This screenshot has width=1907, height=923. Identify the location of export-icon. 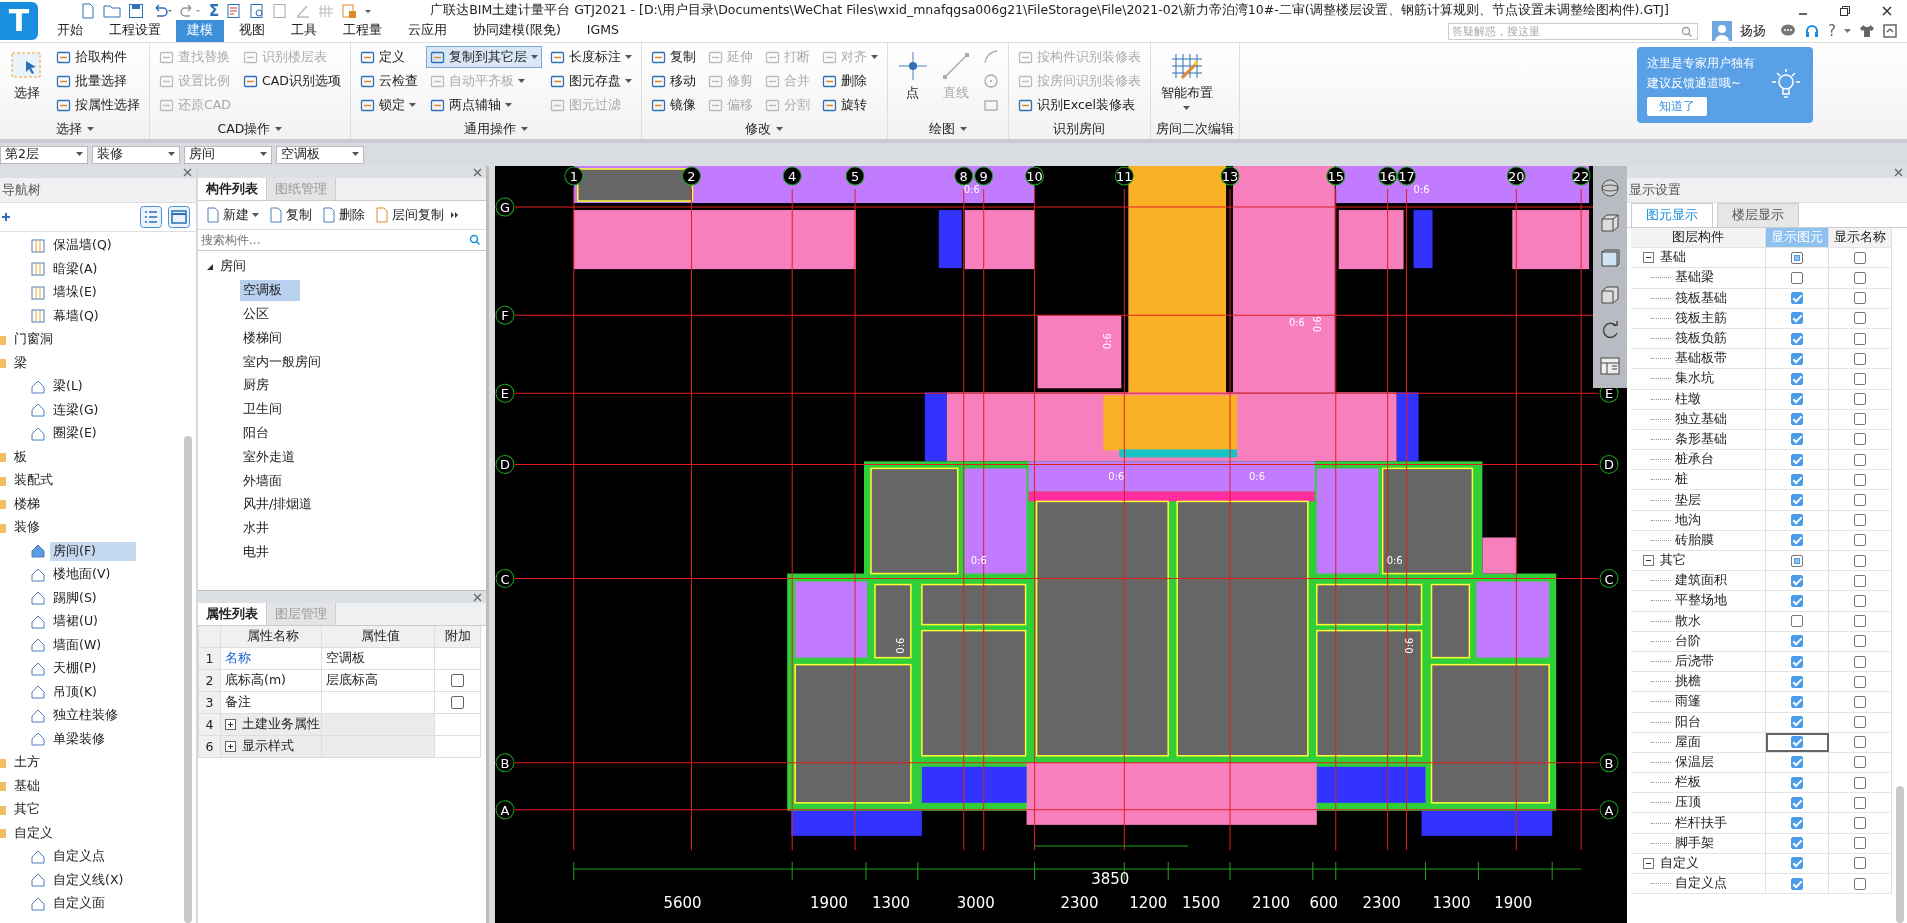
(349, 10).